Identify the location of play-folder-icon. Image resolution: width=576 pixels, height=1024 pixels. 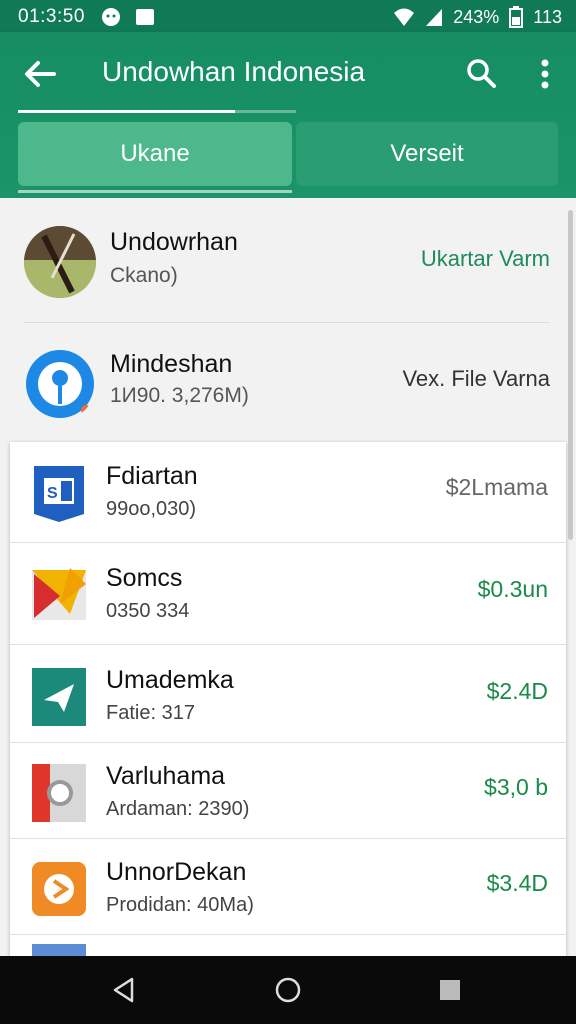
(59, 594).